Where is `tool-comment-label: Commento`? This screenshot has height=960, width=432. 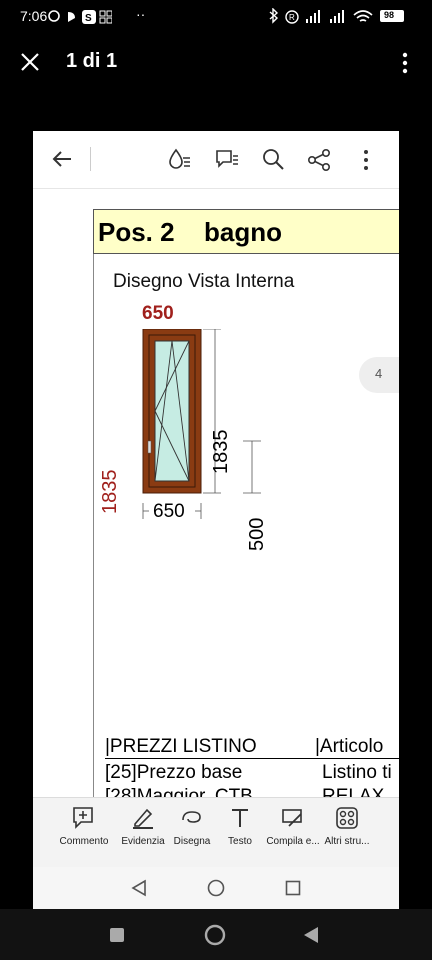 tool-comment-label: Commento is located at coordinates (84, 841).